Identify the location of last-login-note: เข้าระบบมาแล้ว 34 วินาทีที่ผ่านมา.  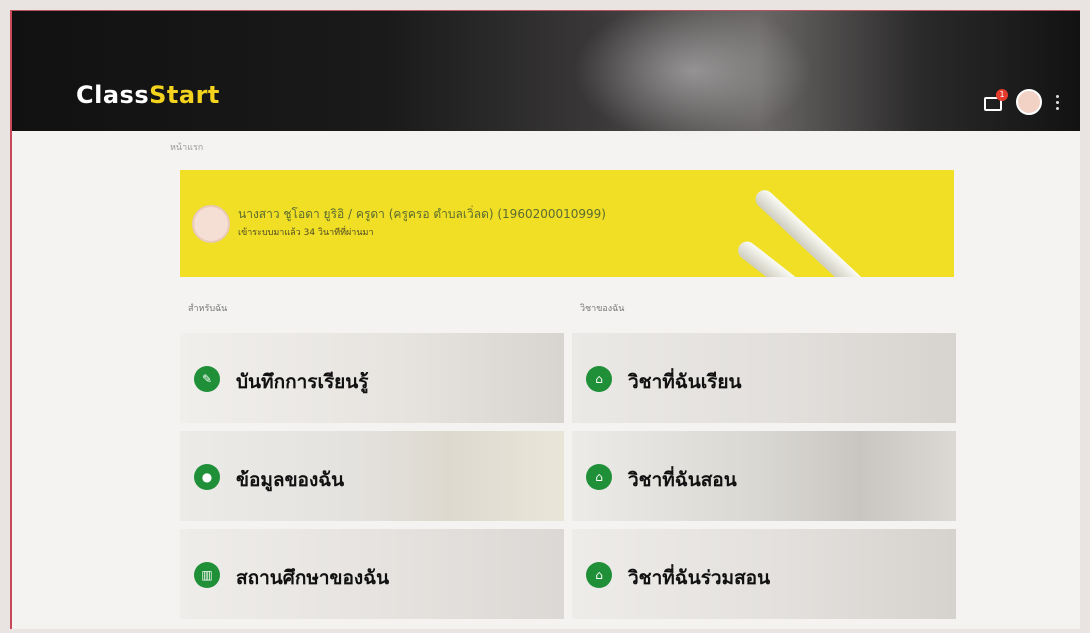
(306, 233).